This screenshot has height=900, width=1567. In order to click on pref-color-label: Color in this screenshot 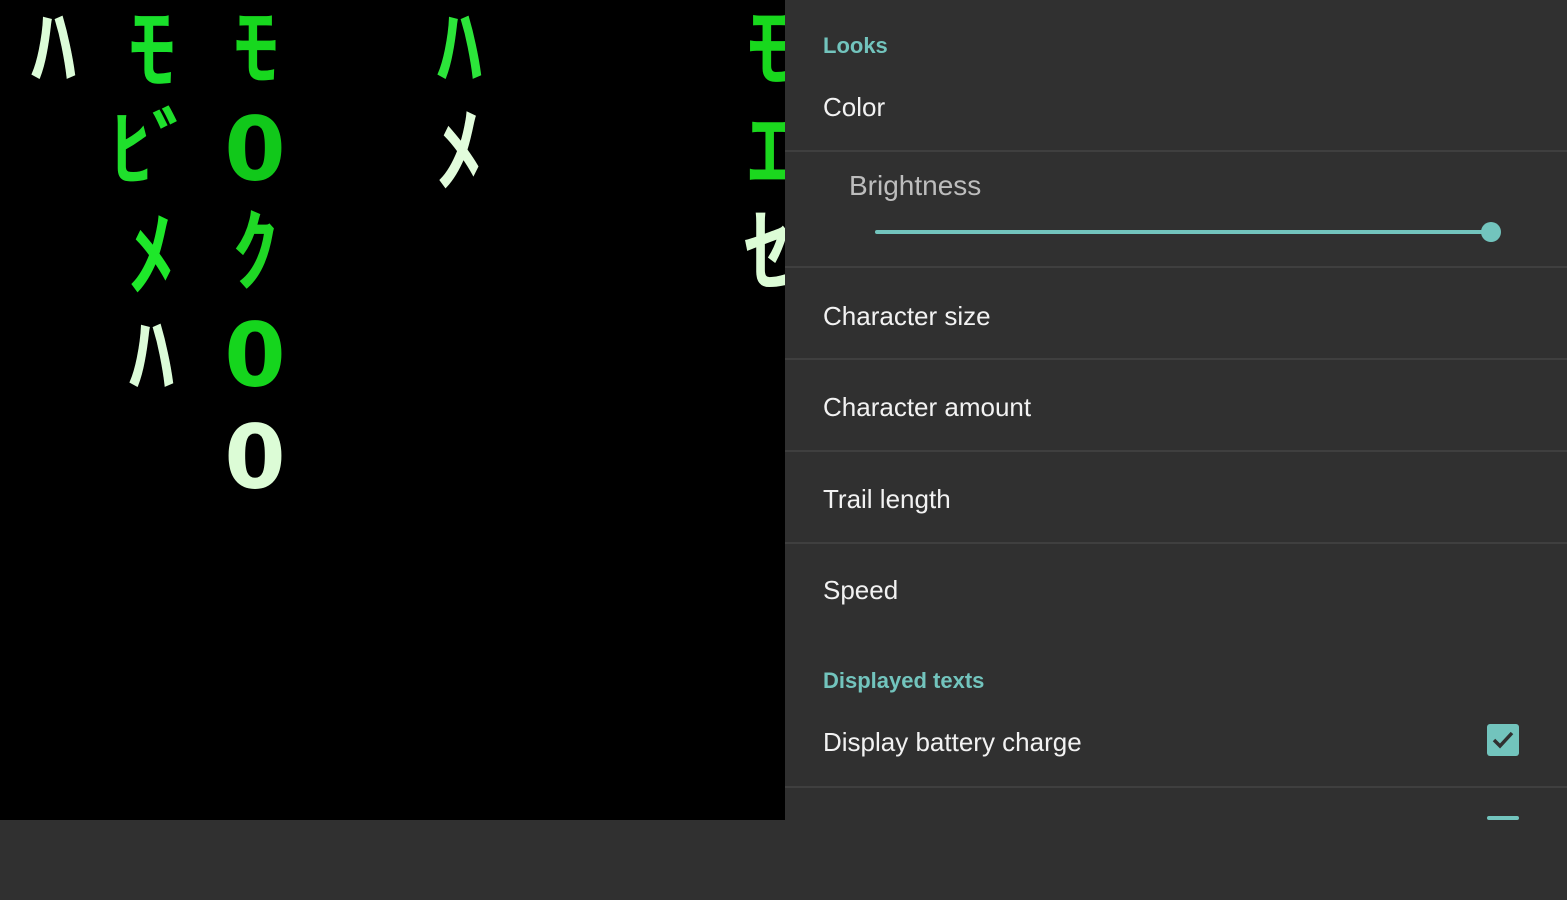, I will do `click(854, 107)`.